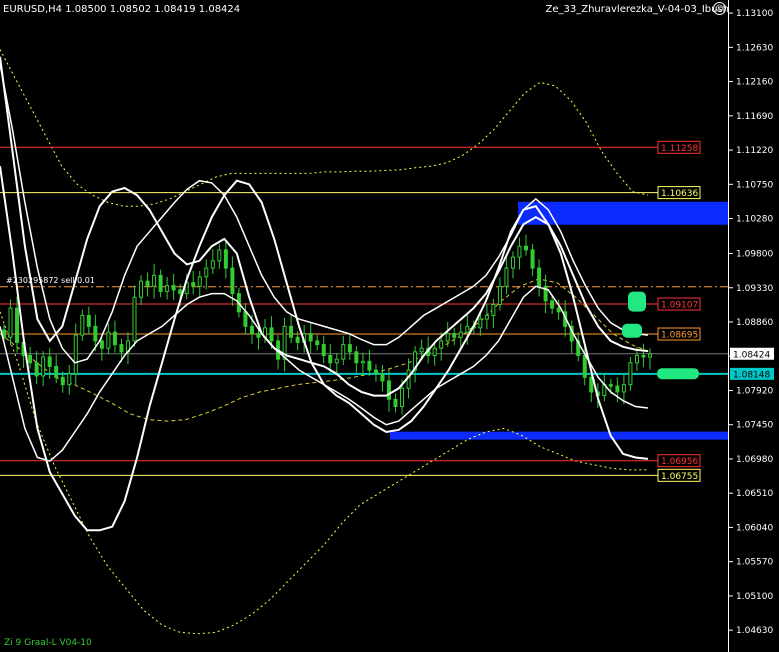 This screenshot has width=779, height=652. Describe the element at coordinates (754, 631) in the screenshot. I see `y-tick-label: 1.04630` at that location.